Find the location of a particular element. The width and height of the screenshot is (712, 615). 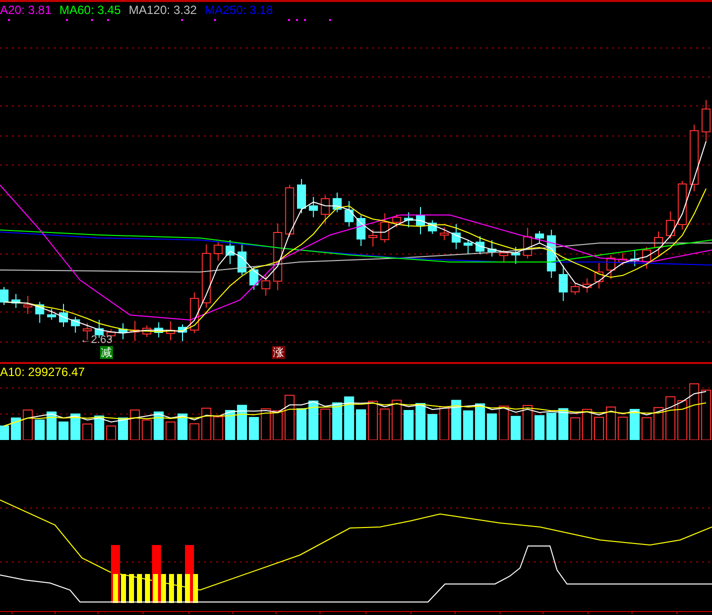

low-price-marker: ←2.63 is located at coordinates (96, 340).